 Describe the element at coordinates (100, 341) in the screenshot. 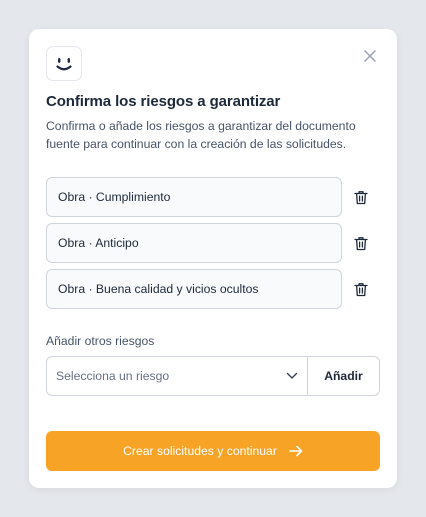

I see `add-risks-label: Añadir otros riesgos` at that location.